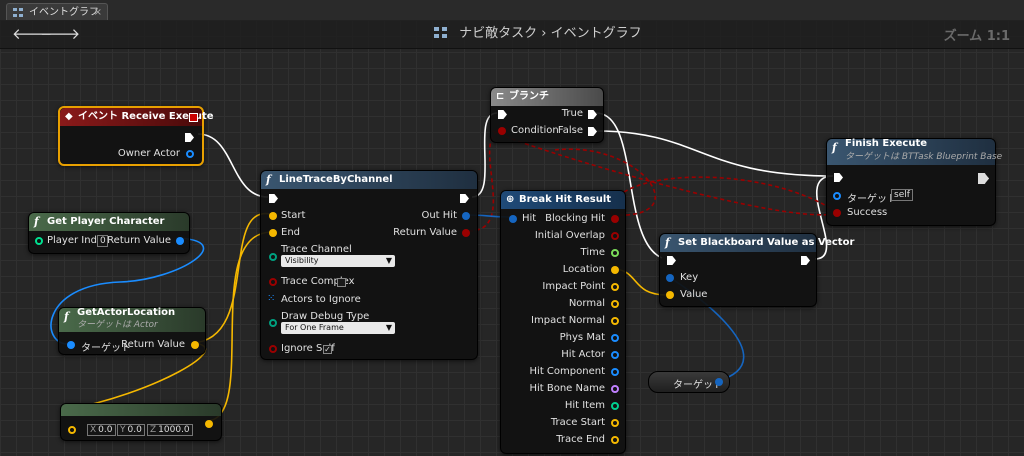 Image resolution: width=1024 pixels, height=456 pixels. Describe the element at coordinates (105, 430) in the screenshot. I see `x-value: 0.0` at that location.